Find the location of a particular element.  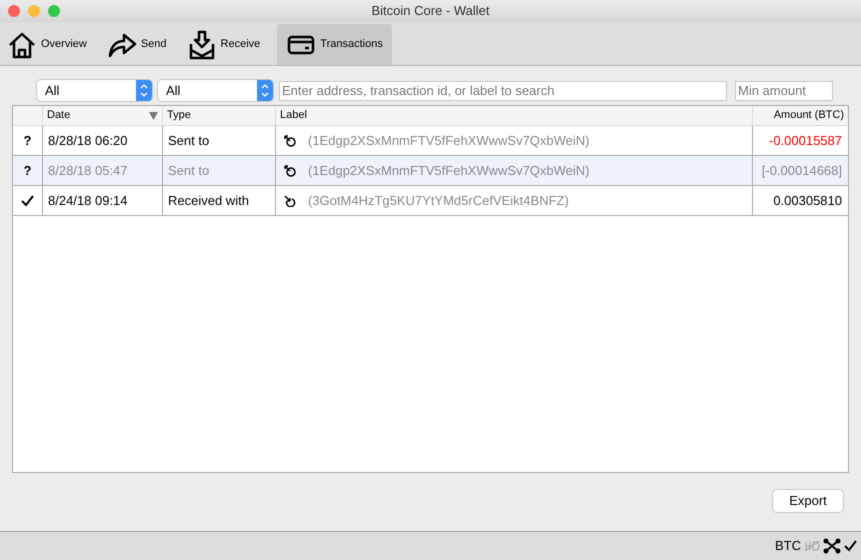

house-icon is located at coordinates (22, 45).